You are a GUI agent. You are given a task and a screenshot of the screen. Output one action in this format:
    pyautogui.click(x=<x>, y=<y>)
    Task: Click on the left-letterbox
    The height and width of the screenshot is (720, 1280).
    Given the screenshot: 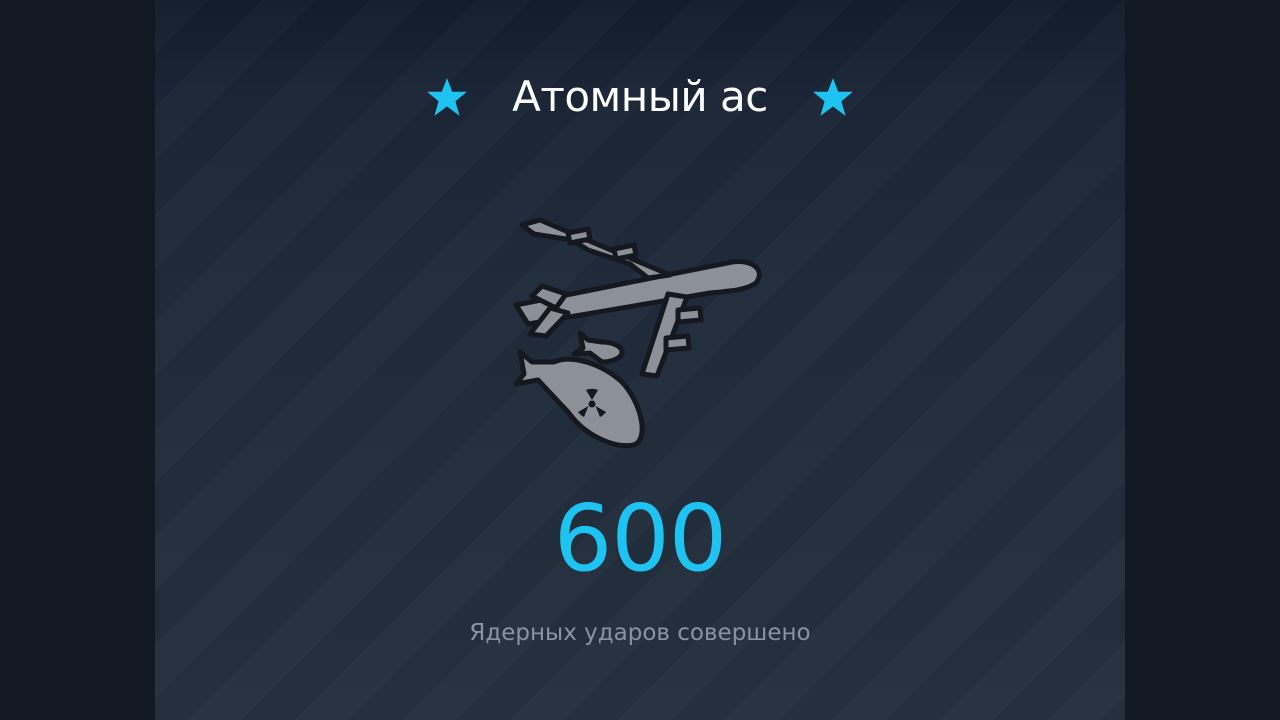 What is the action you would take?
    pyautogui.click(x=77, y=360)
    